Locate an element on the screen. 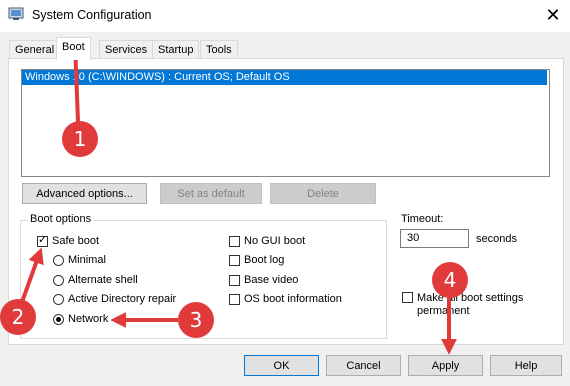  annotation-marker-2: 2 is located at coordinates (18, 317).